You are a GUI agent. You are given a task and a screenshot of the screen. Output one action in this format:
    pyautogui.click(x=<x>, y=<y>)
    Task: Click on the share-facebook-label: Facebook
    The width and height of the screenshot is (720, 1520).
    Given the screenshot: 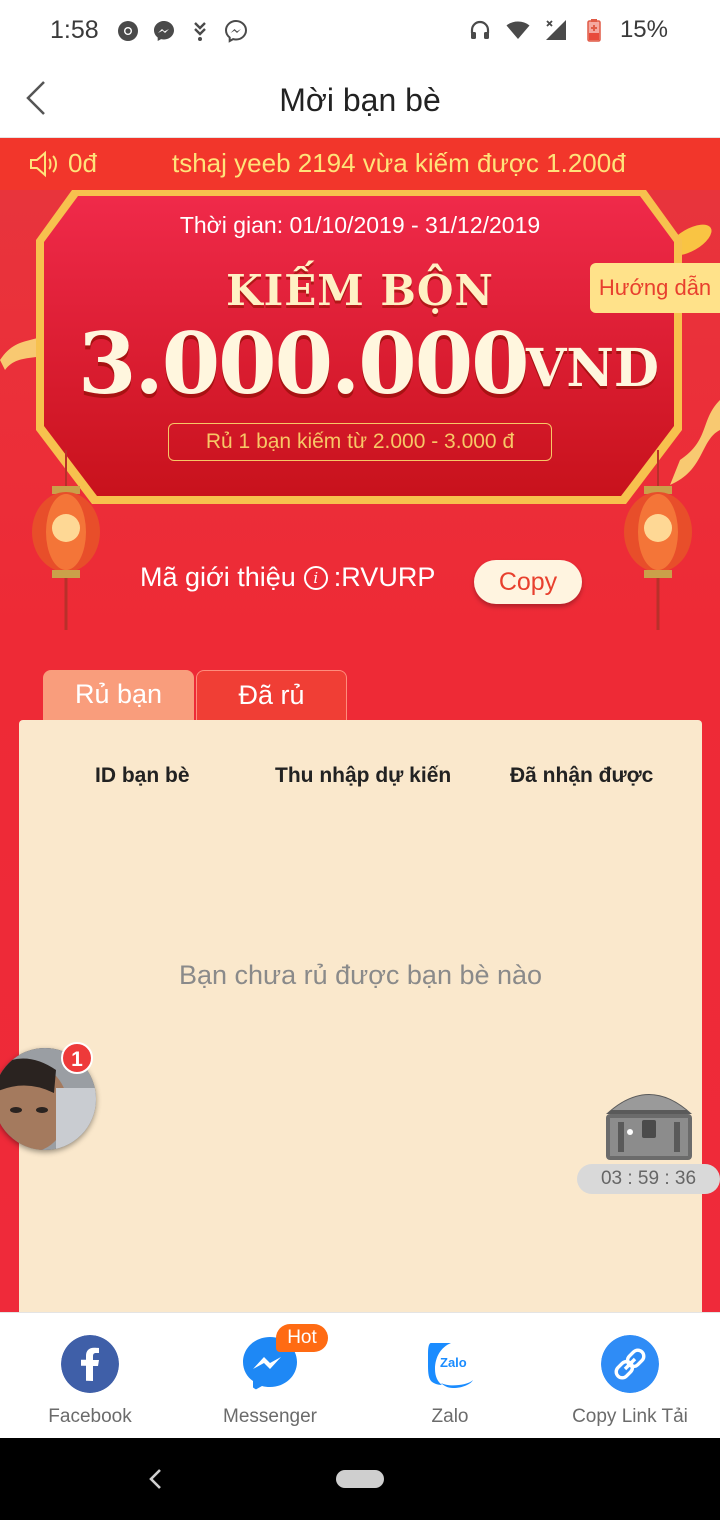 What is the action you would take?
    pyautogui.click(x=90, y=1416)
    